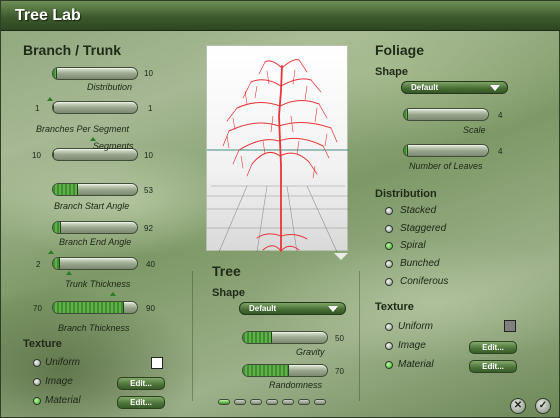 This screenshot has width=560, height=418. Describe the element at coordinates (510, 326) in the screenshot. I see `foliage-color-swatch` at that location.